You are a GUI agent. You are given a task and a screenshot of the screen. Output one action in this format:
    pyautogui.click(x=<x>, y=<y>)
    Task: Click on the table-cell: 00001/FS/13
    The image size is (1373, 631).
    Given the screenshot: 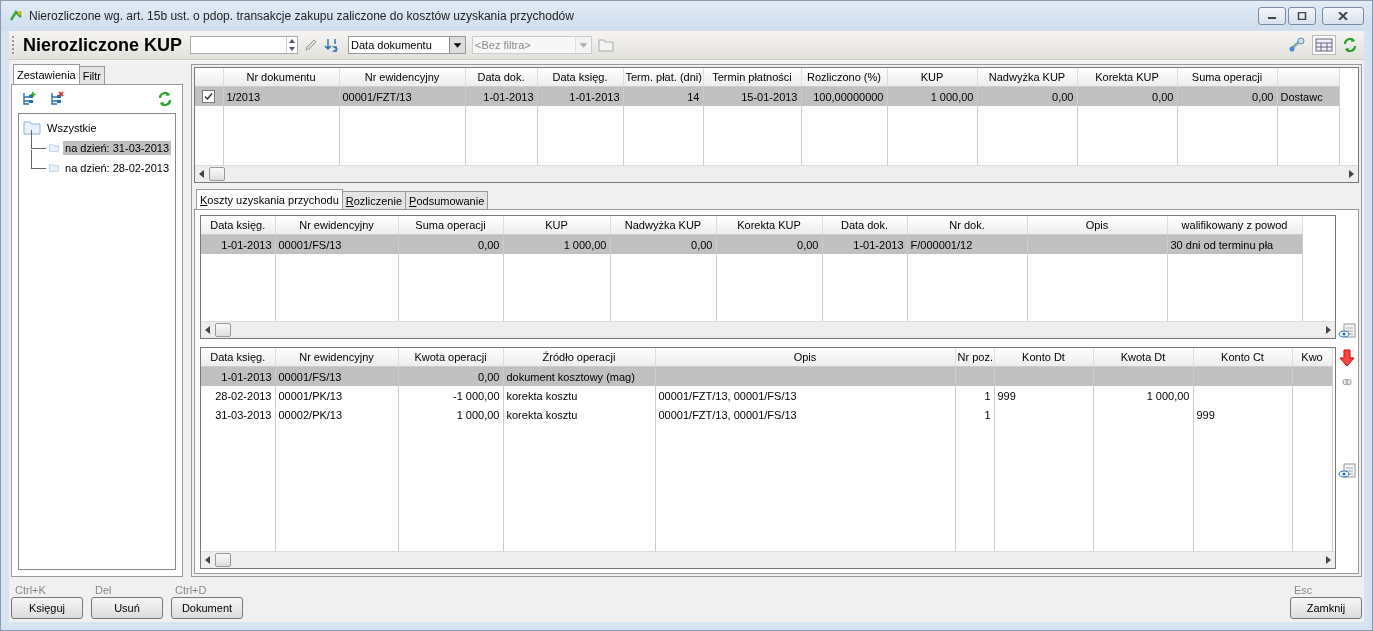 What is the action you would take?
    pyautogui.click(x=310, y=244)
    